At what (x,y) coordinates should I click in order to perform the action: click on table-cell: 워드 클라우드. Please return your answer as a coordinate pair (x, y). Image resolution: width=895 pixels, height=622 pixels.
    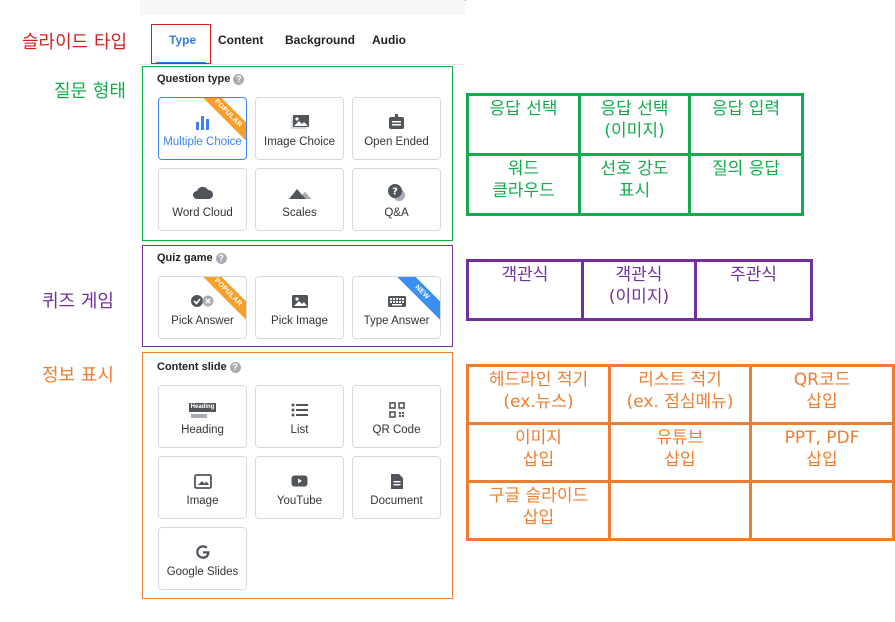
    Looking at the image, I should click on (523, 184).